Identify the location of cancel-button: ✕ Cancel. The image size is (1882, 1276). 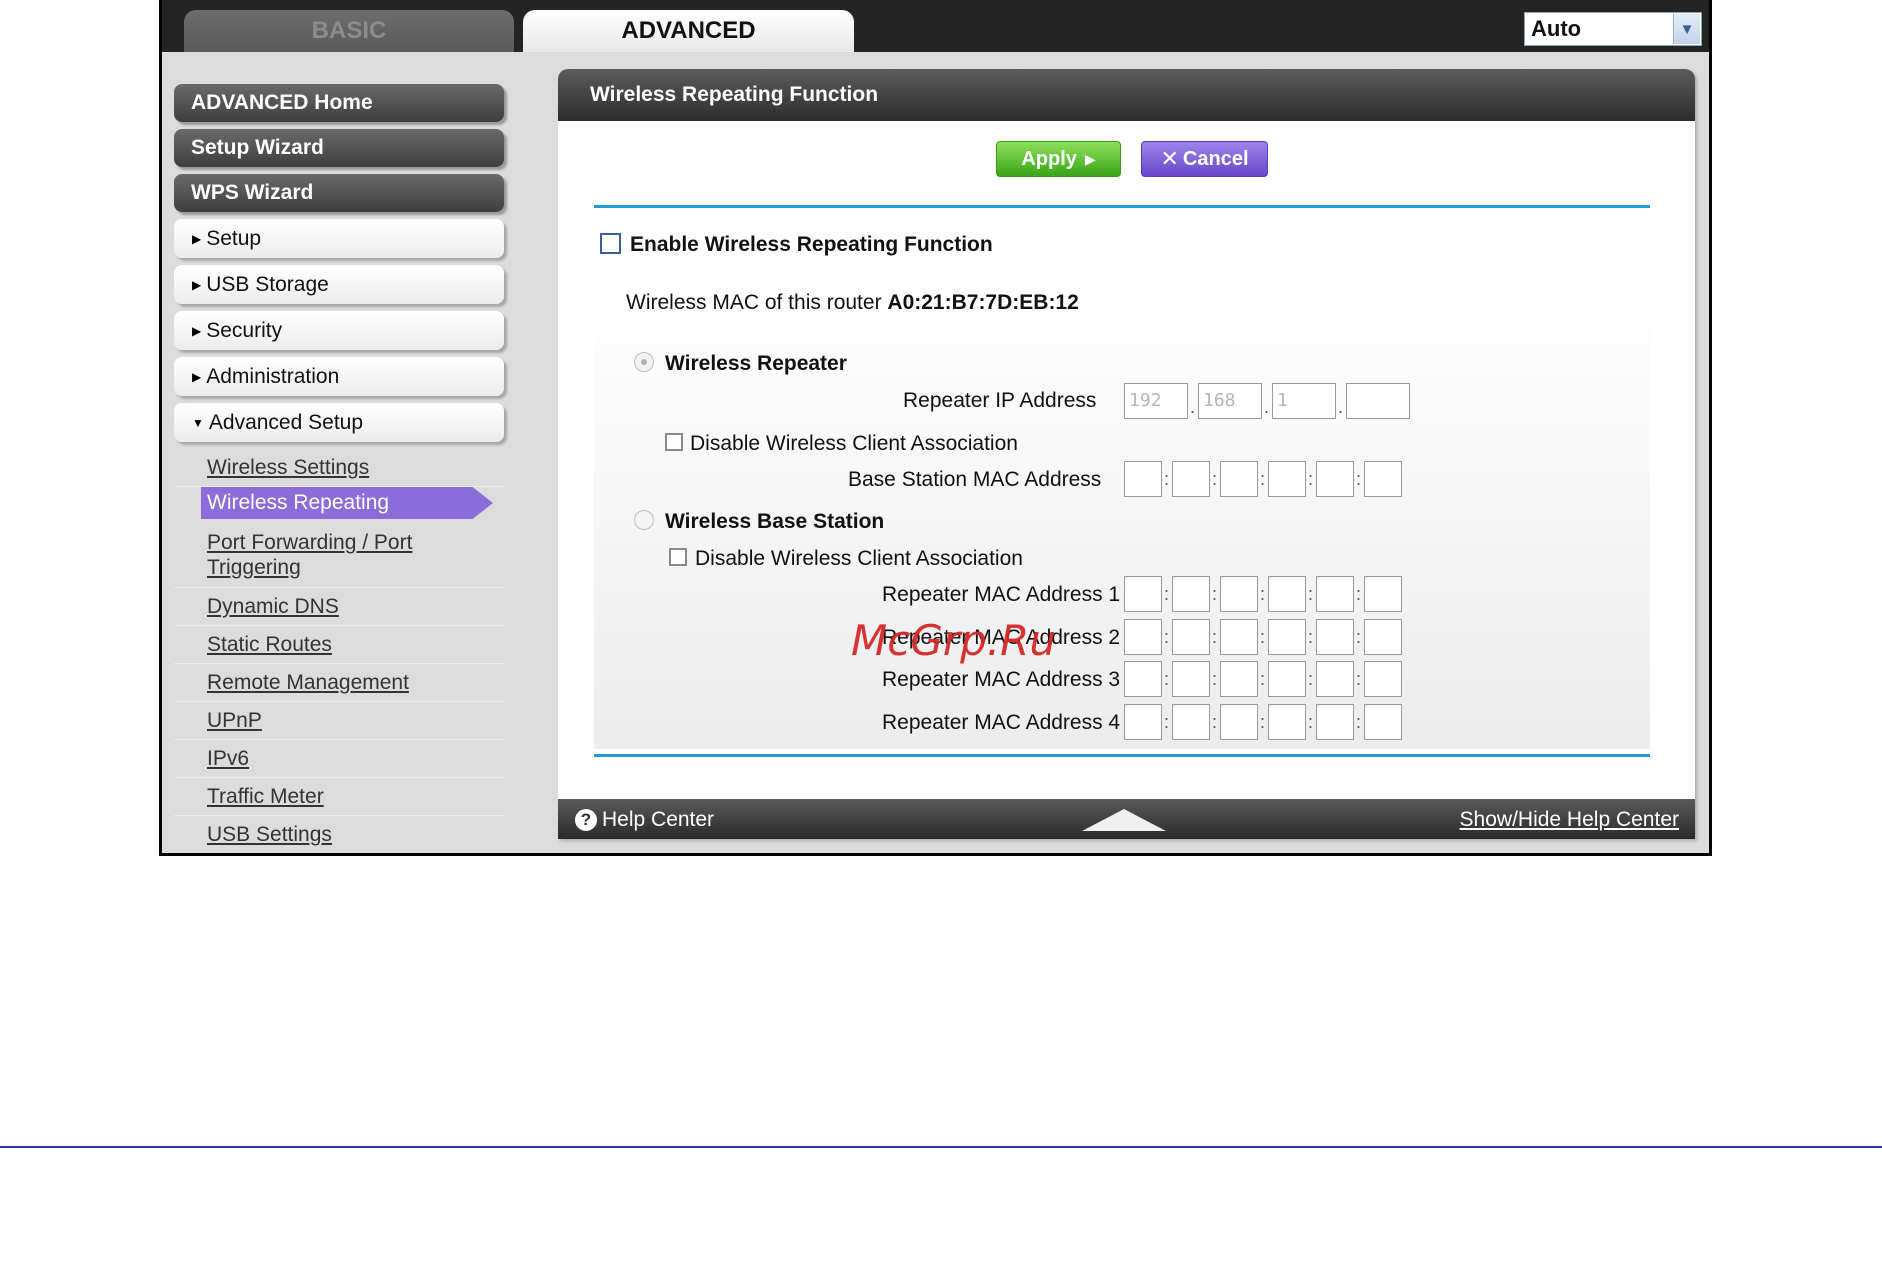
(1204, 159).